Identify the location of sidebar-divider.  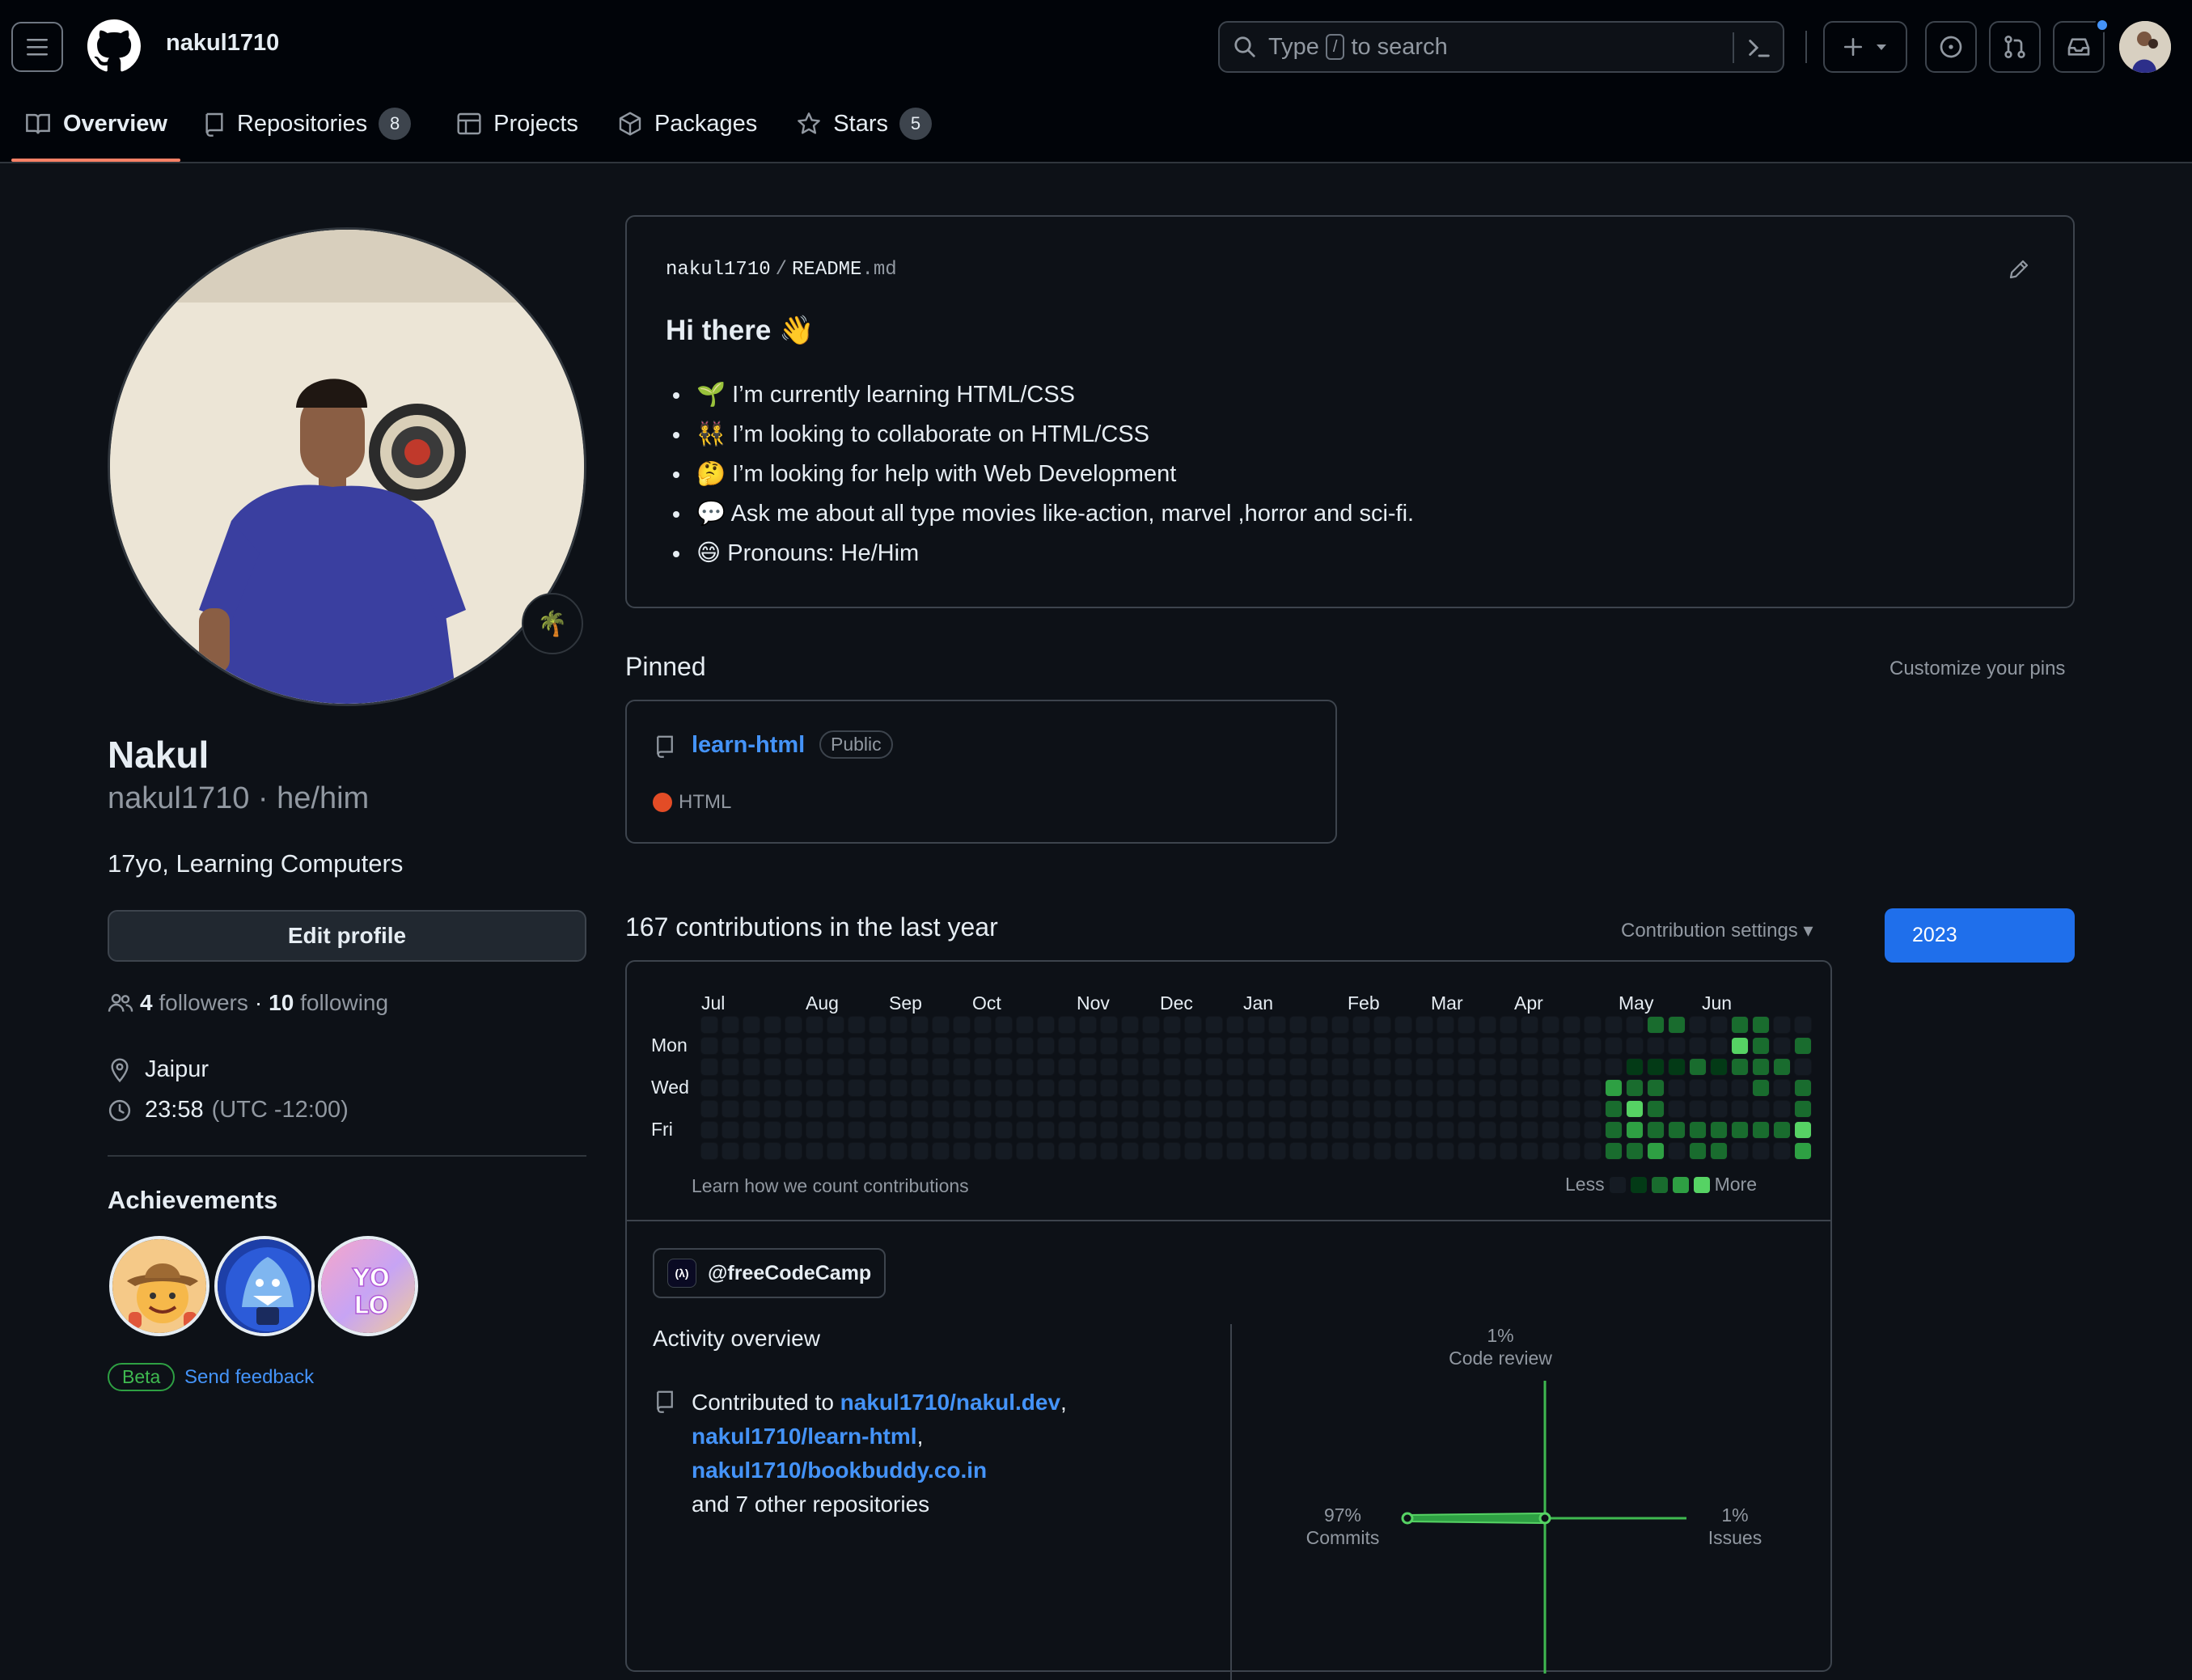
(347, 1156).